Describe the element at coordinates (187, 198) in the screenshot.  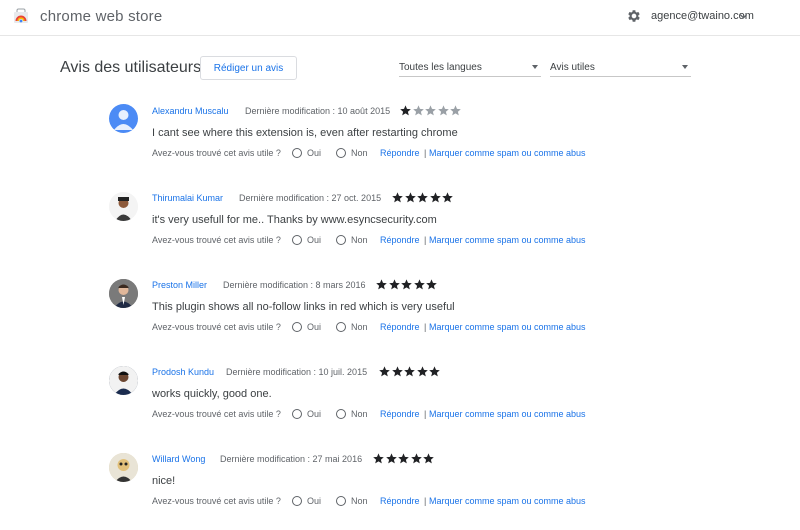
I see `review-author: Thirumalai Kumar` at that location.